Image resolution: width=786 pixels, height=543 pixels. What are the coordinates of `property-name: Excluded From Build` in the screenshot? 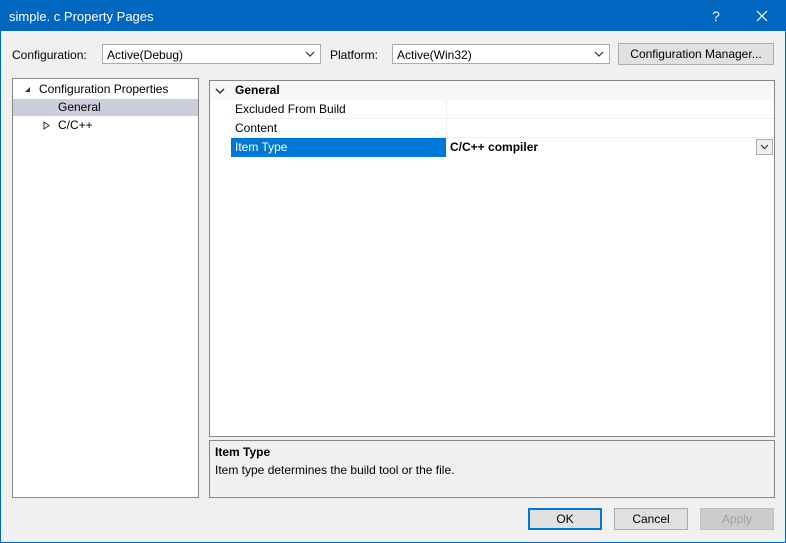 It's located at (290, 109).